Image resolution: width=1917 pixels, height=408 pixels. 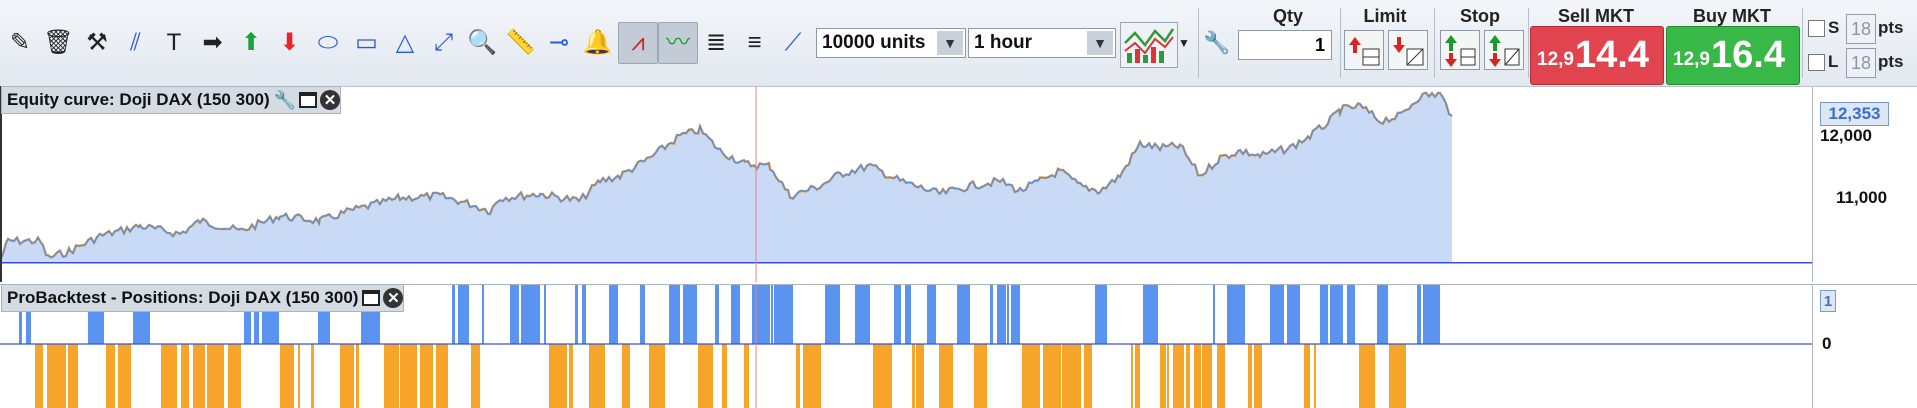 I want to click on timeframe-select: 1 hour ▼, so click(x=1042, y=43).